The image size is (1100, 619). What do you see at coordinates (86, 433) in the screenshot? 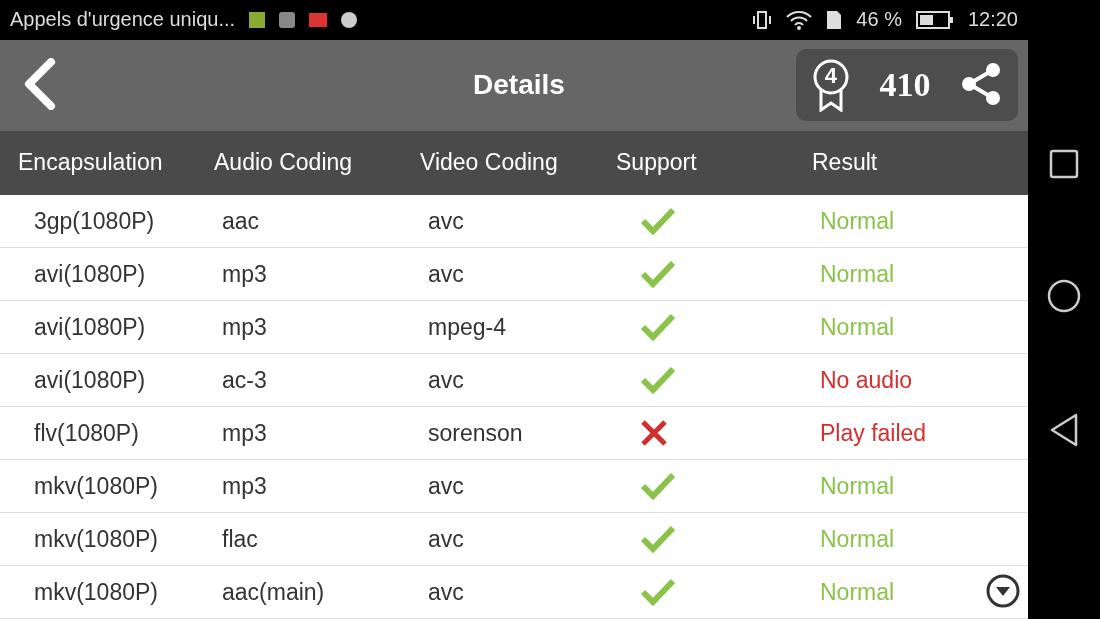
I see `table-cell-text: flv(1080P)` at bounding box center [86, 433].